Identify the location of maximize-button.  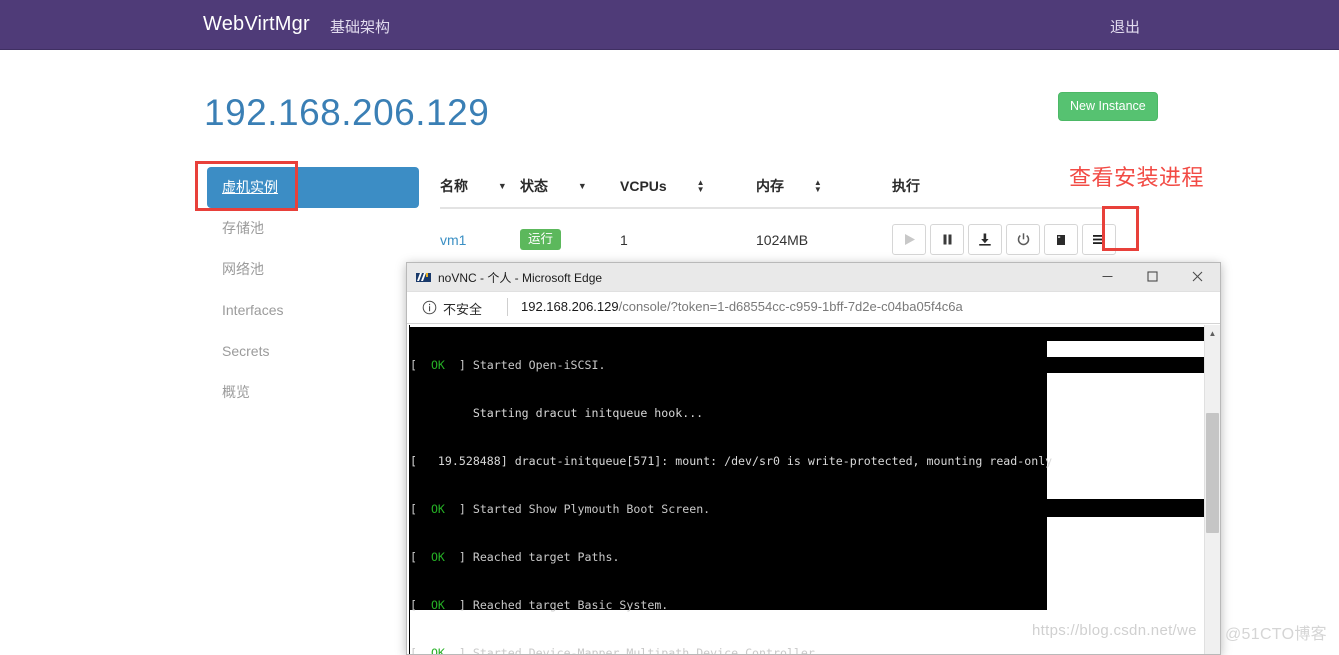
(1152, 277).